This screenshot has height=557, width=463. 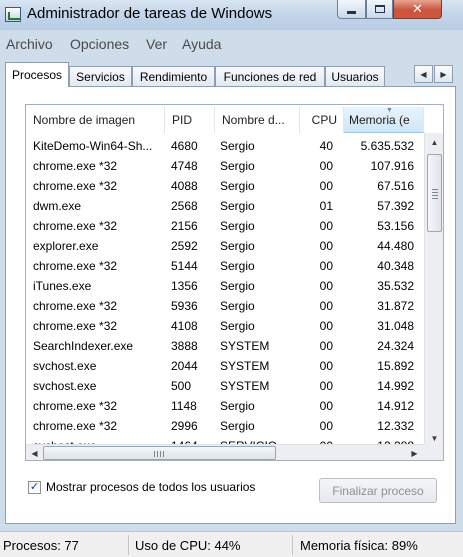 What do you see at coordinates (395, 426) in the screenshot?
I see `process-memory: 12.332` at bounding box center [395, 426].